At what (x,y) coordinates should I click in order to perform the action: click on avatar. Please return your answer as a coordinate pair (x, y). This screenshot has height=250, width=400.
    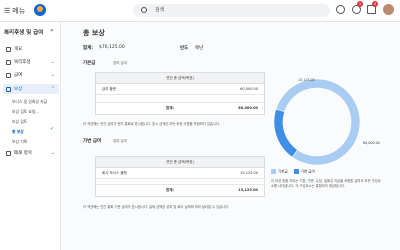
    Looking at the image, I should click on (388, 9).